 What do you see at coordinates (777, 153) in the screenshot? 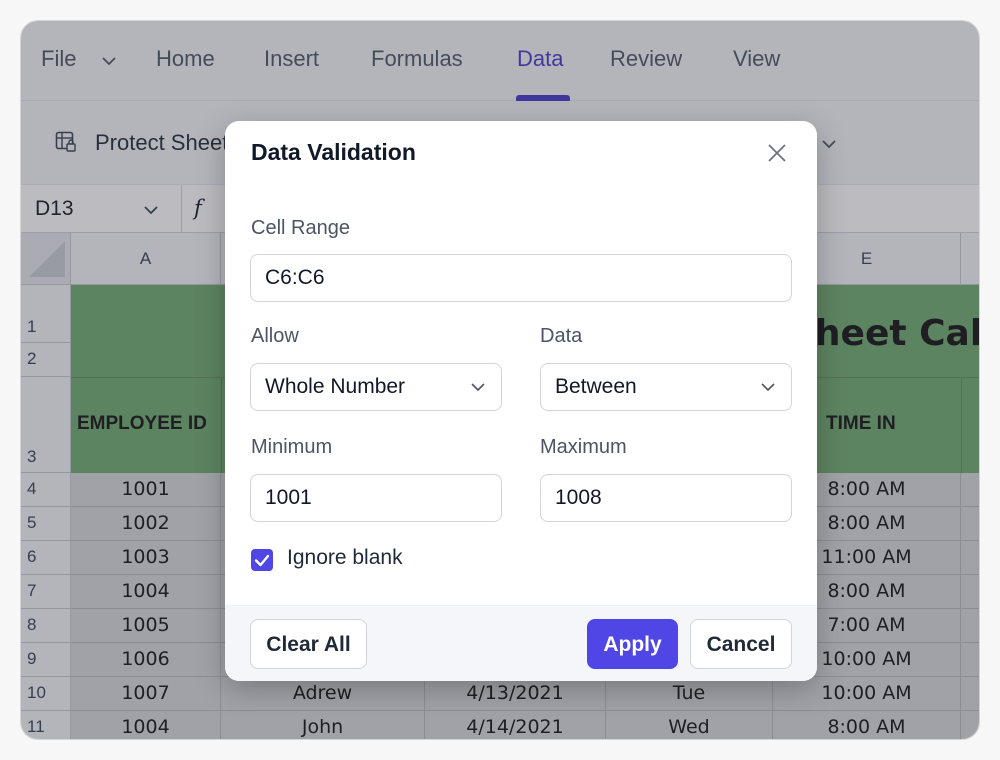
I see `close-icon` at bounding box center [777, 153].